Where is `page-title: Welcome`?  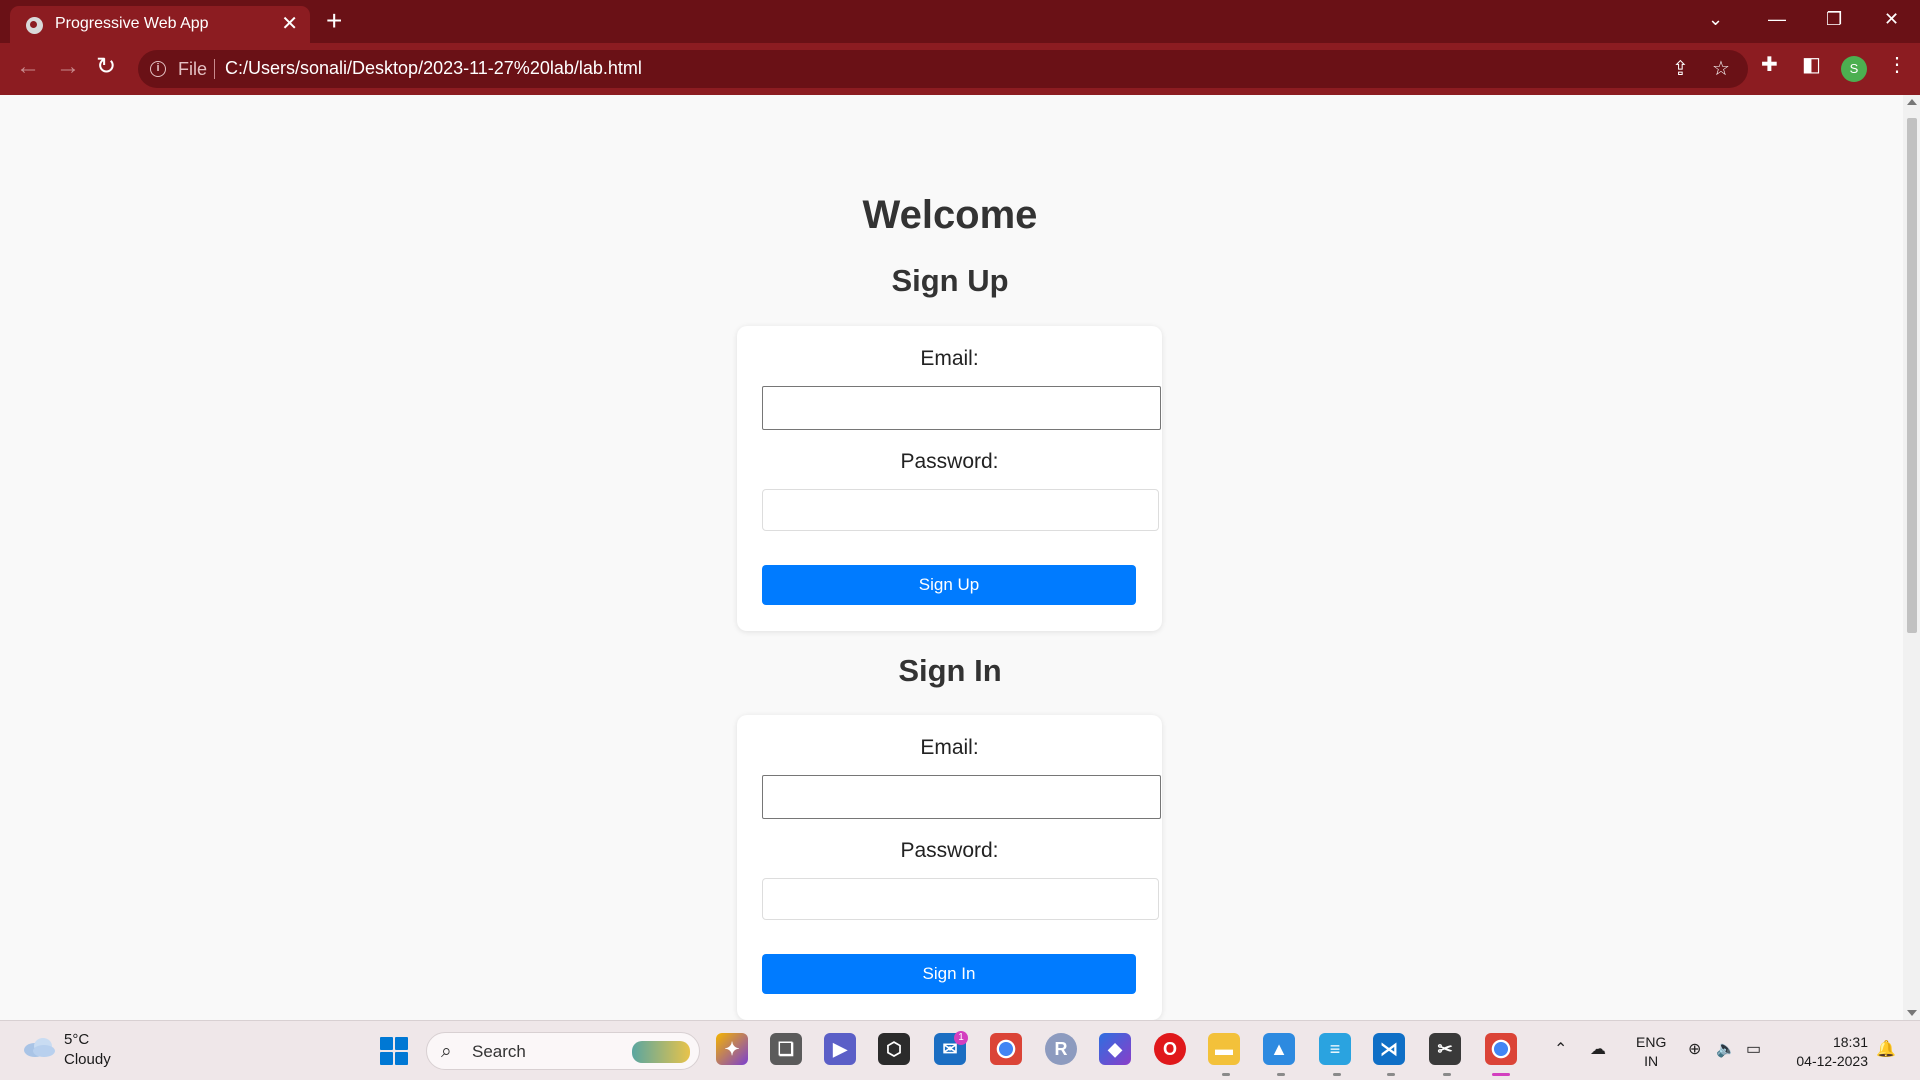 page-title: Welcome is located at coordinates (950, 215).